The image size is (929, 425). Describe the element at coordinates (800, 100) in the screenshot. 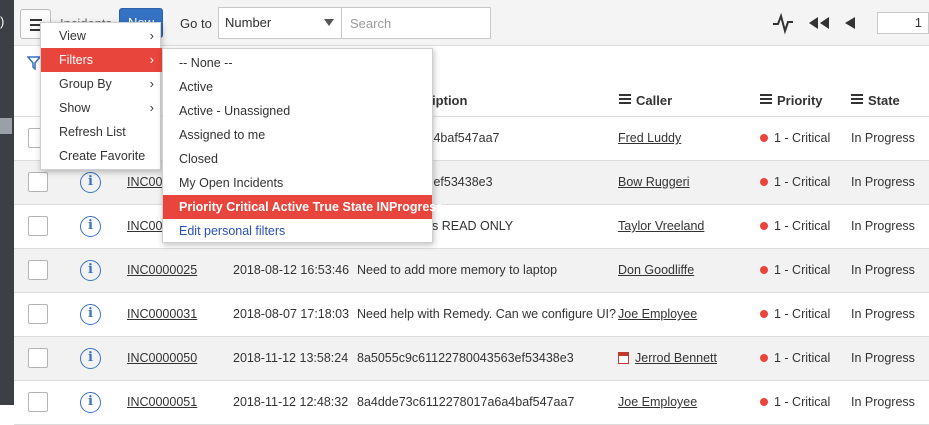

I see `column-header-label: Priority` at that location.